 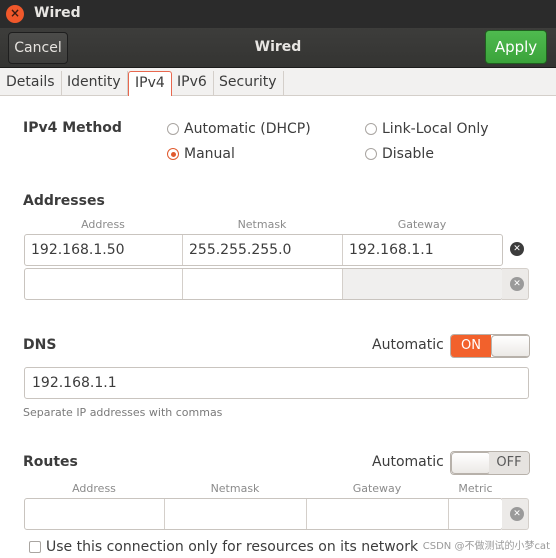 I want to click on route-metric-input, so click(x=475, y=514).